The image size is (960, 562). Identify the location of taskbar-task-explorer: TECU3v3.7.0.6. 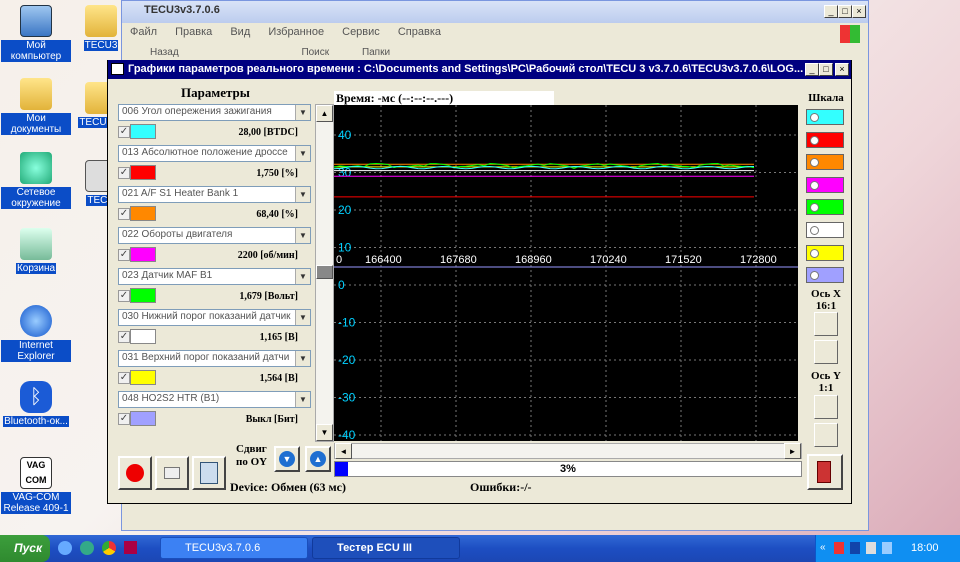
(234, 548).